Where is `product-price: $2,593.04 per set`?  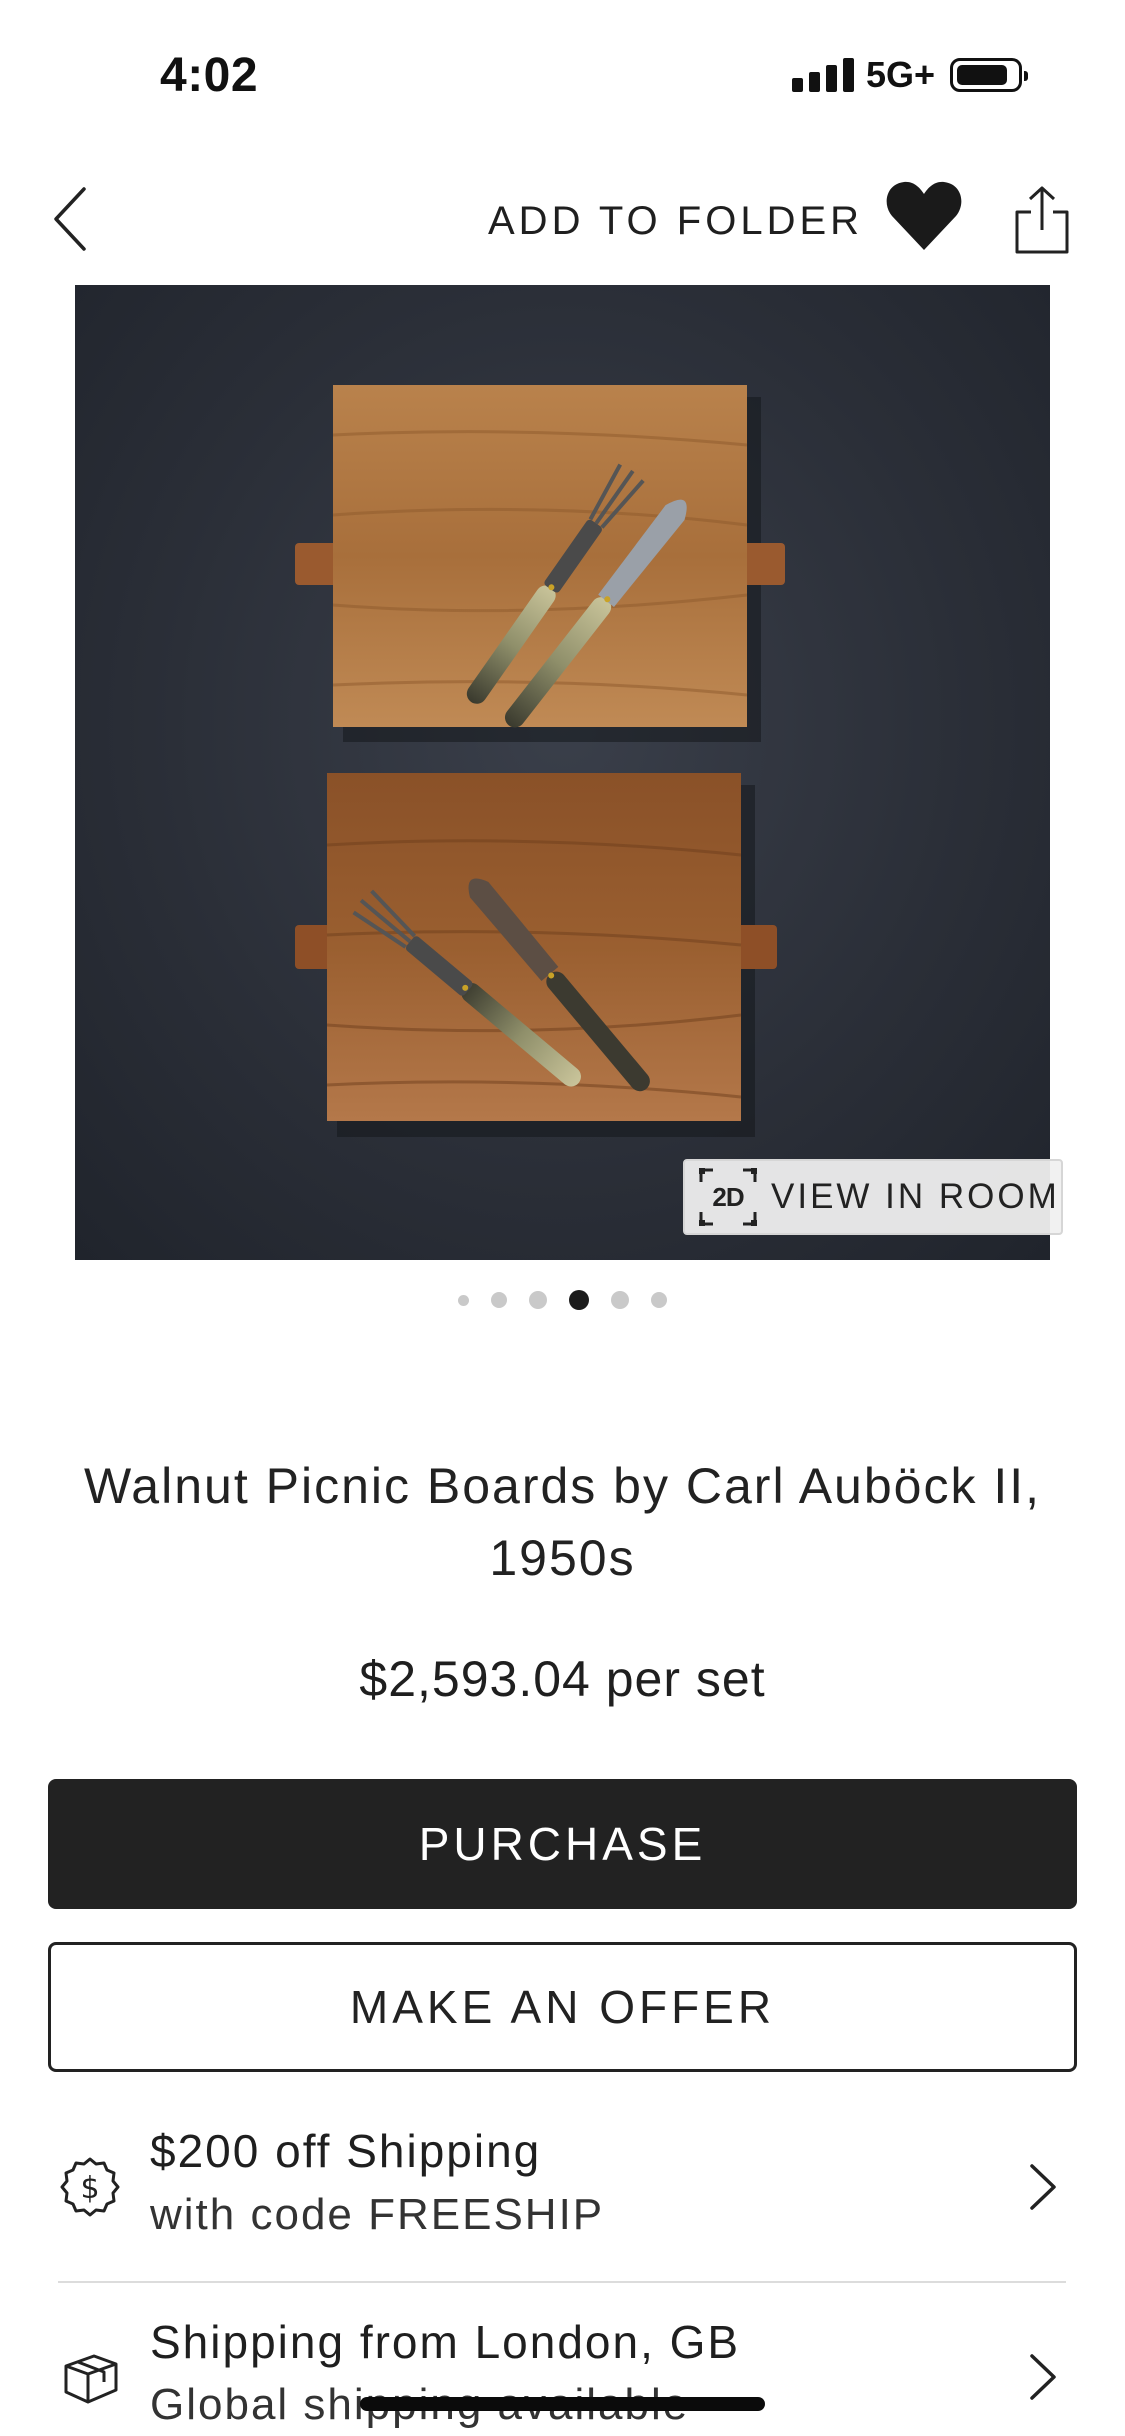 product-price: $2,593.04 per set is located at coordinates (562, 1679).